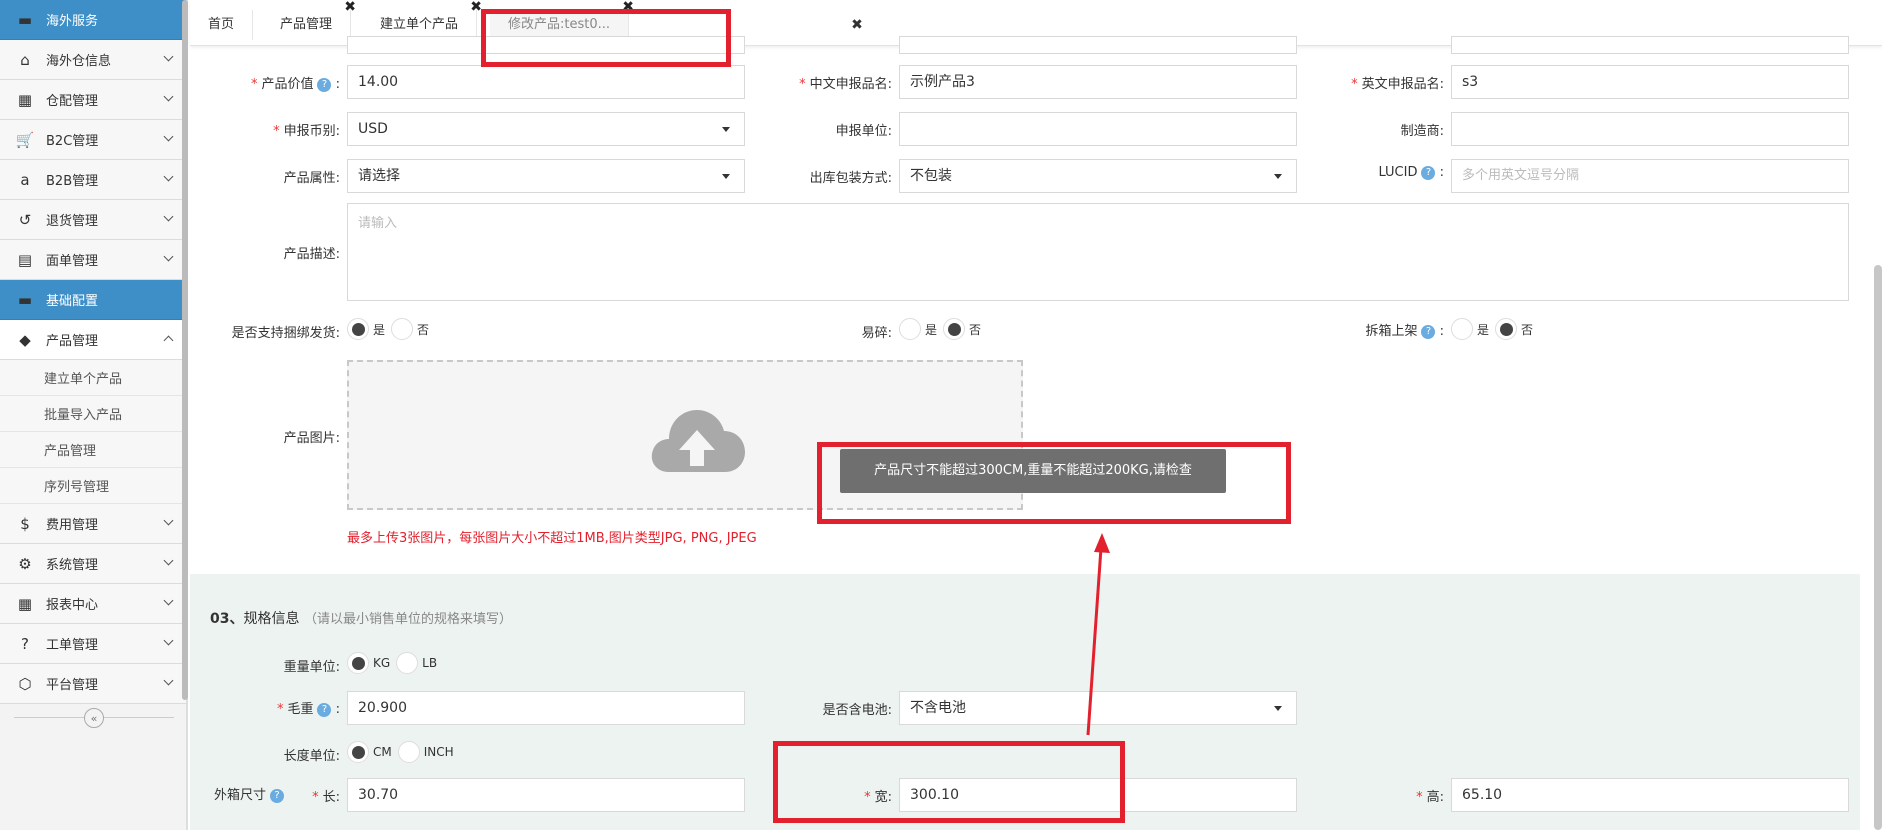 This screenshot has height=830, width=1882. What do you see at coordinates (25, 603) in the screenshot?
I see `table-icon: ▦` at bounding box center [25, 603].